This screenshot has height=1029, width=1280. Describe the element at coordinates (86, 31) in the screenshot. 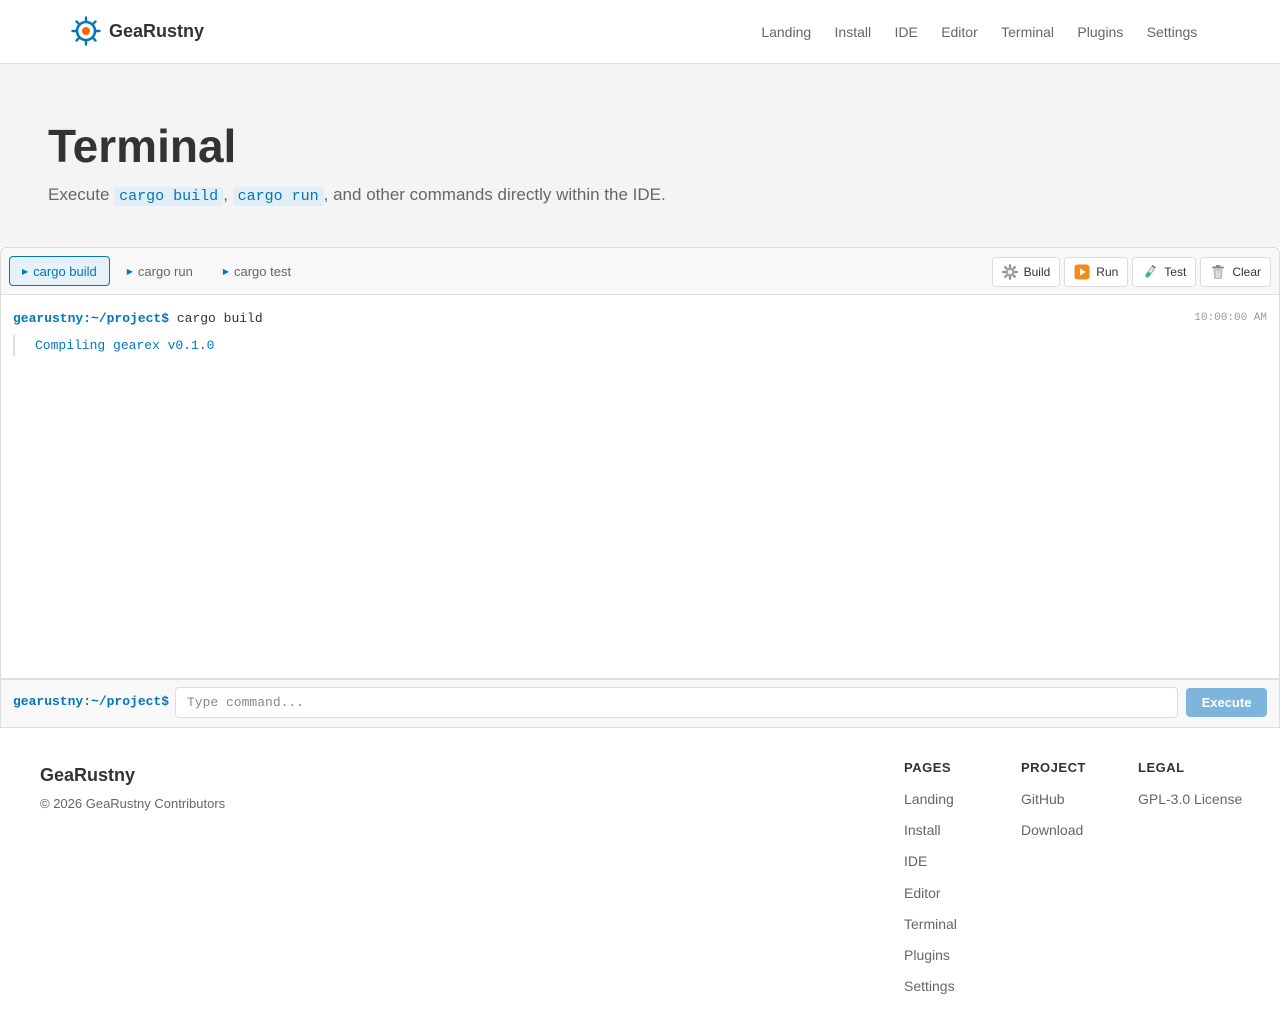

I see `gear-logo-icon` at that location.